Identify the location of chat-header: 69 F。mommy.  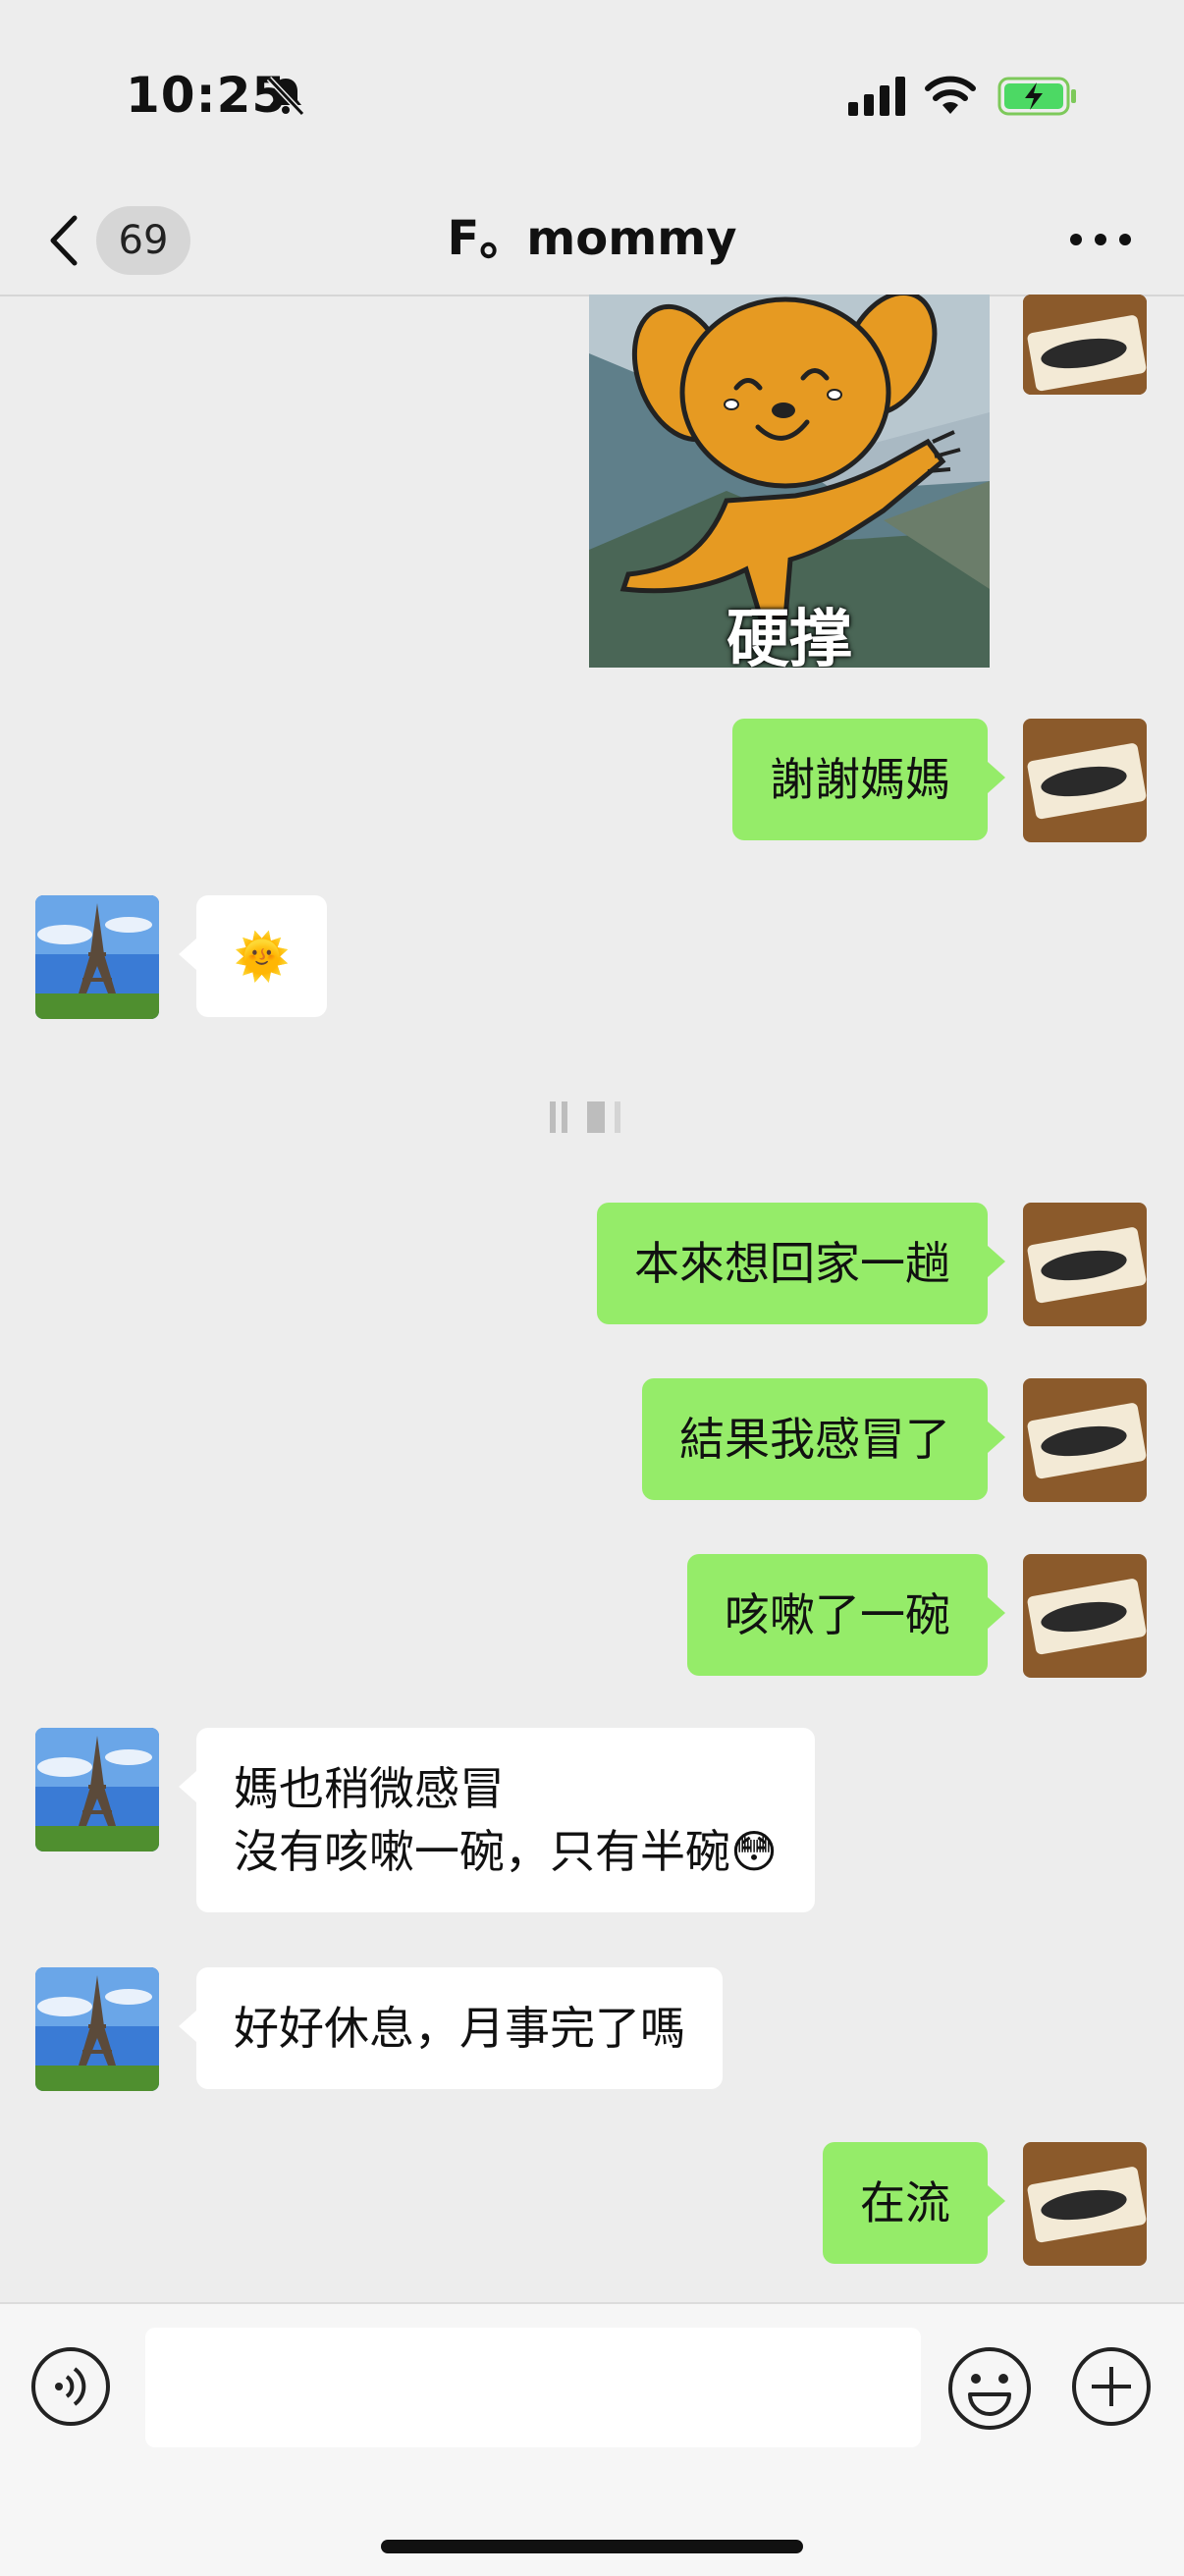
(592, 241).